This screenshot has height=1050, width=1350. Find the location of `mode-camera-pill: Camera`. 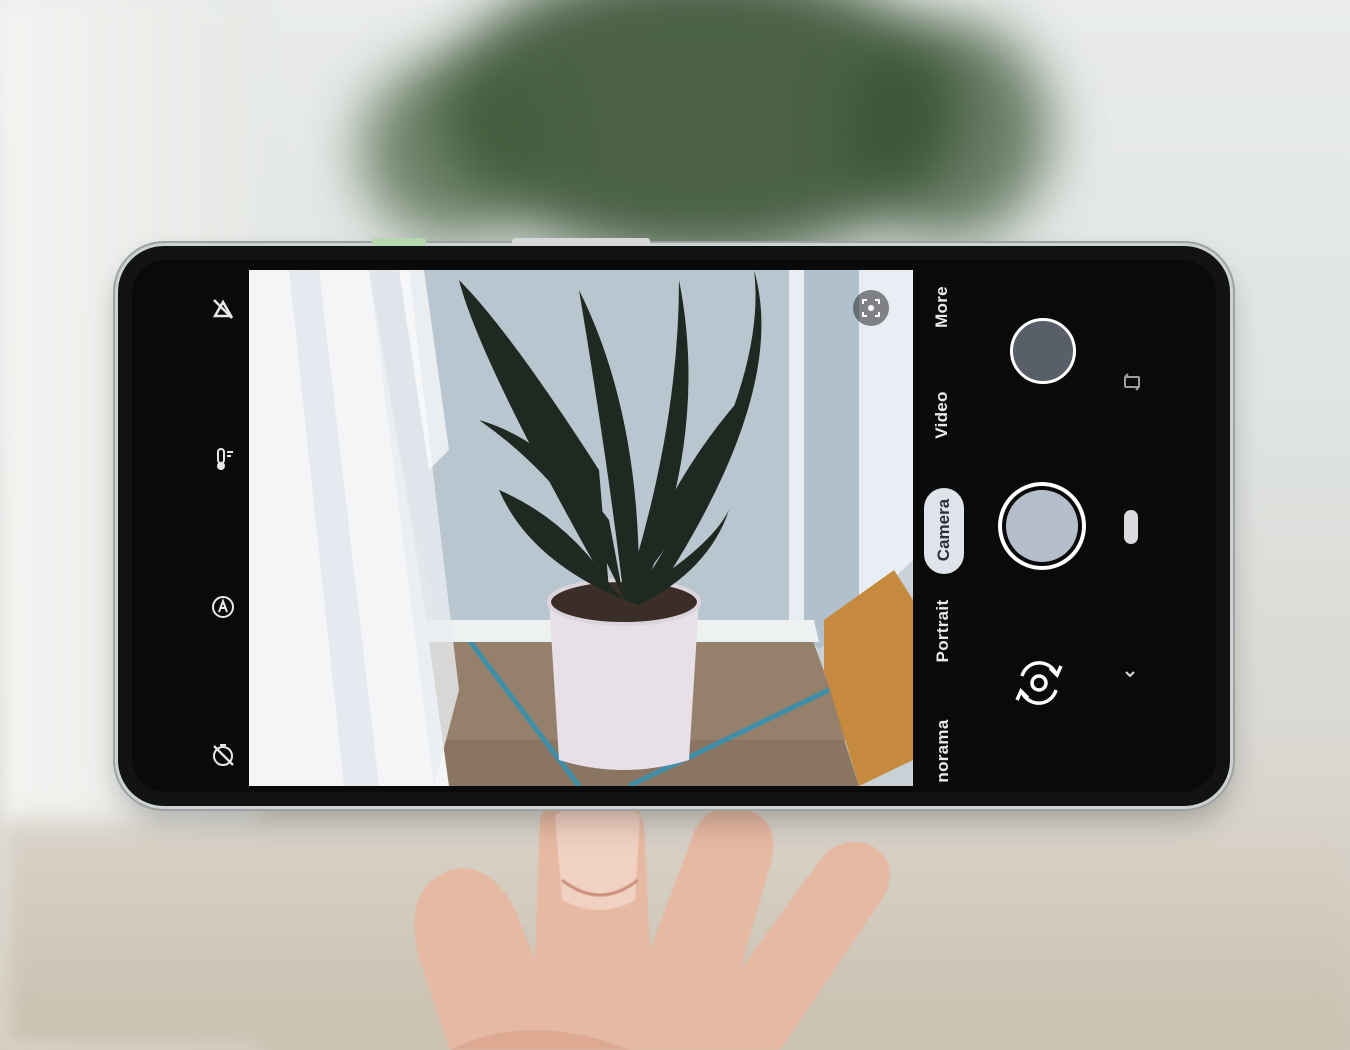

mode-camera-pill: Camera is located at coordinates (944, 531).